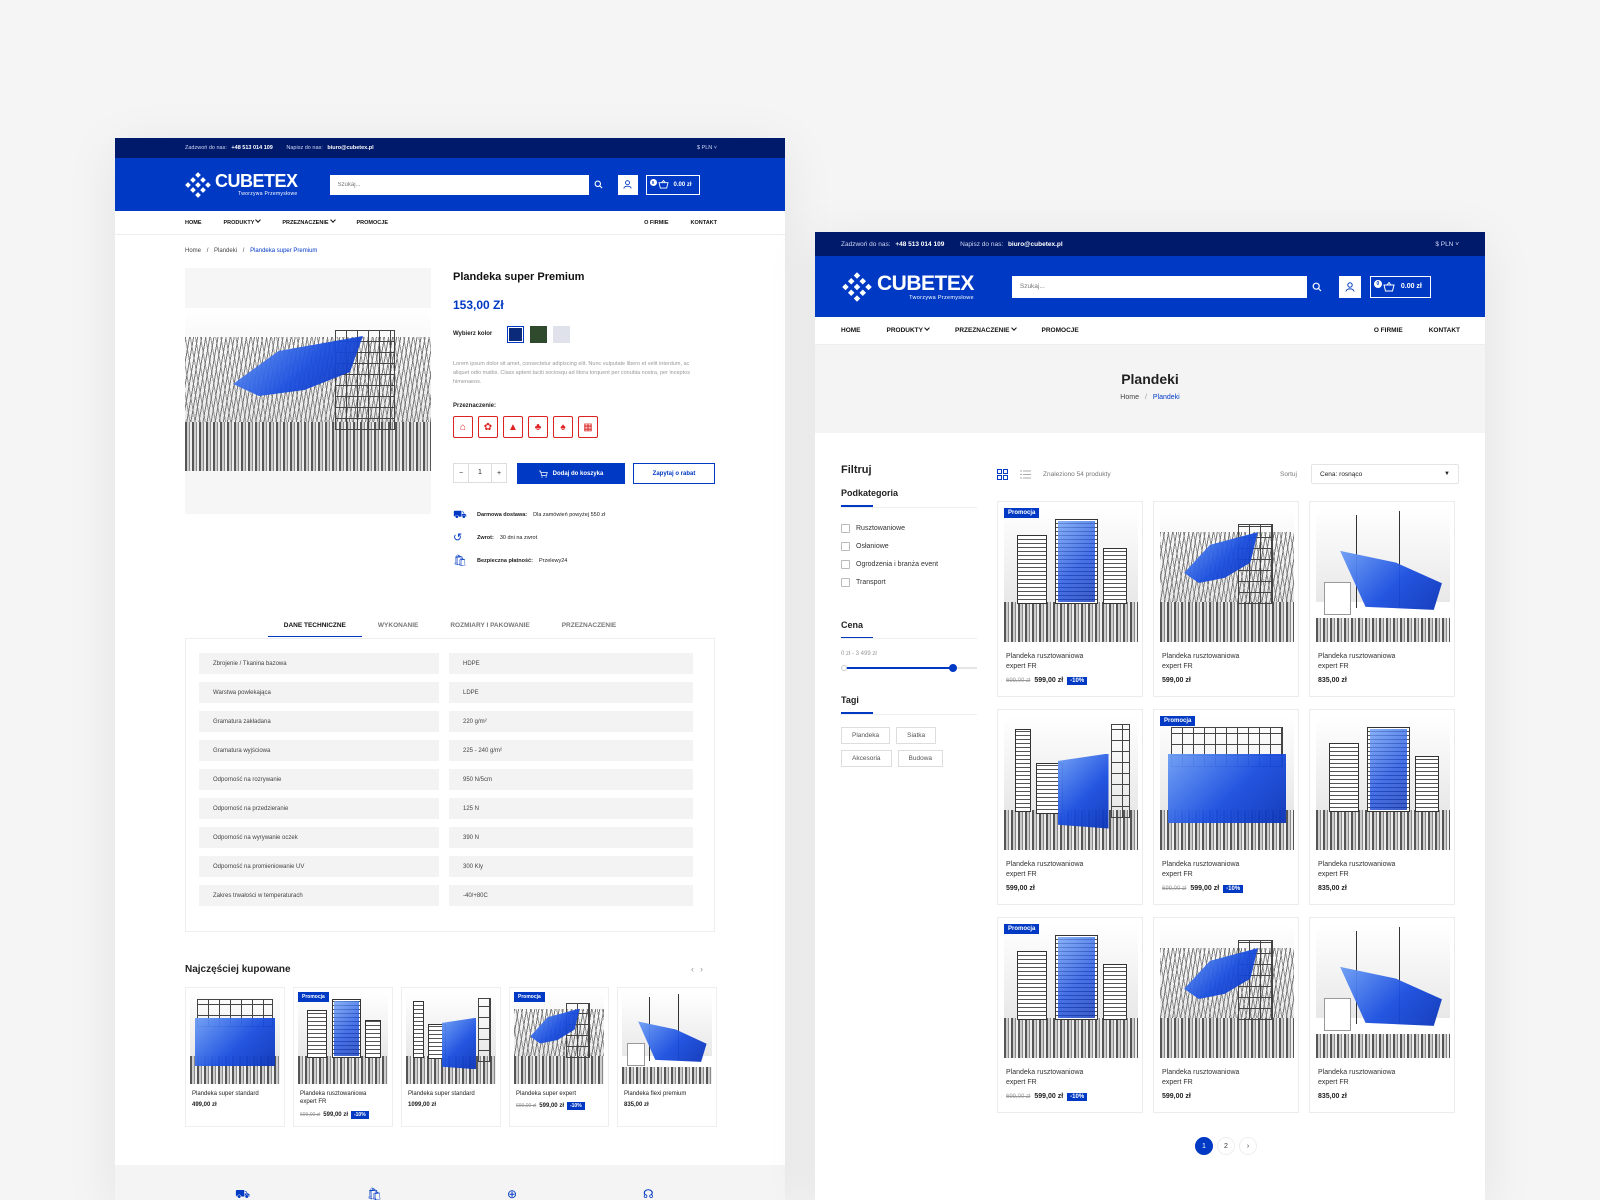 This screenshot has width=1600, height=1200. I want to click on next-page-button: ›, so click(1248, 1146).